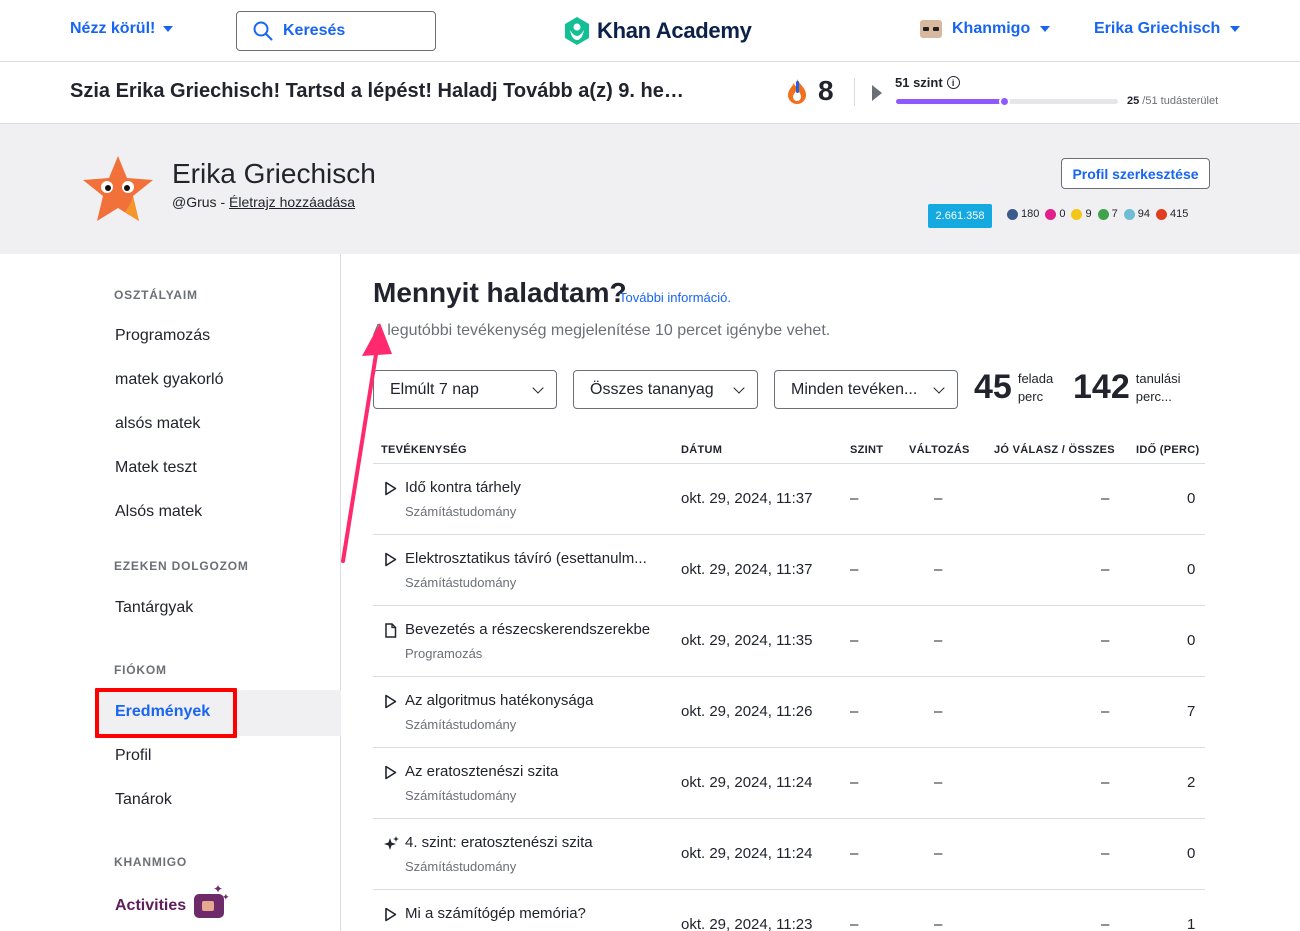 The height and width of the screenshot is (931, 1300). What do you see at coordinates (434, 389) in the screenshot?
I see `time-range-value: Elmúlt 7 nap` at bounding box center [434, 389].